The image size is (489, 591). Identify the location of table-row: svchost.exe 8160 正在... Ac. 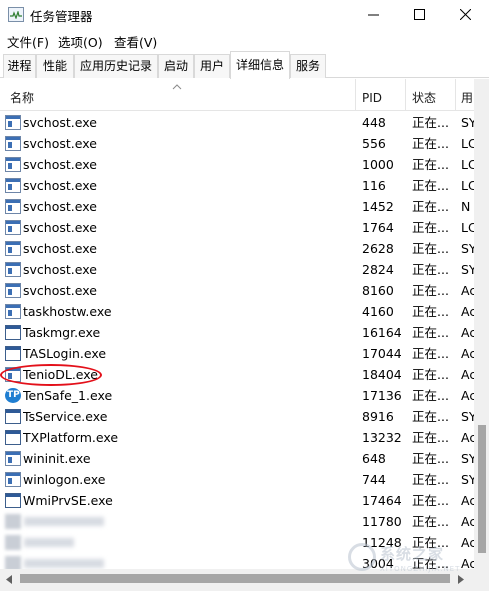
(237, 290).